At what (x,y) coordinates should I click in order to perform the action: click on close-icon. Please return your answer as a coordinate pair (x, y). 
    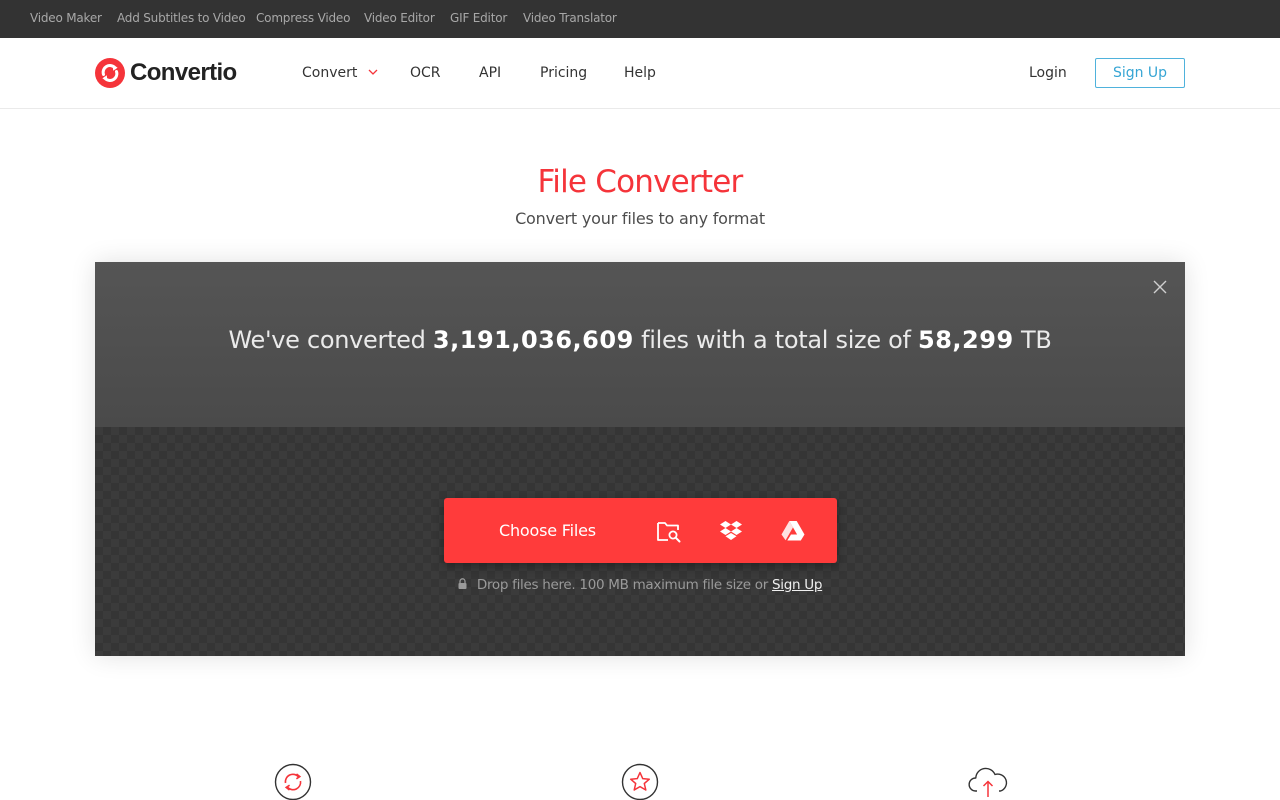
    Looking at the image, I should click on (1160, 287).